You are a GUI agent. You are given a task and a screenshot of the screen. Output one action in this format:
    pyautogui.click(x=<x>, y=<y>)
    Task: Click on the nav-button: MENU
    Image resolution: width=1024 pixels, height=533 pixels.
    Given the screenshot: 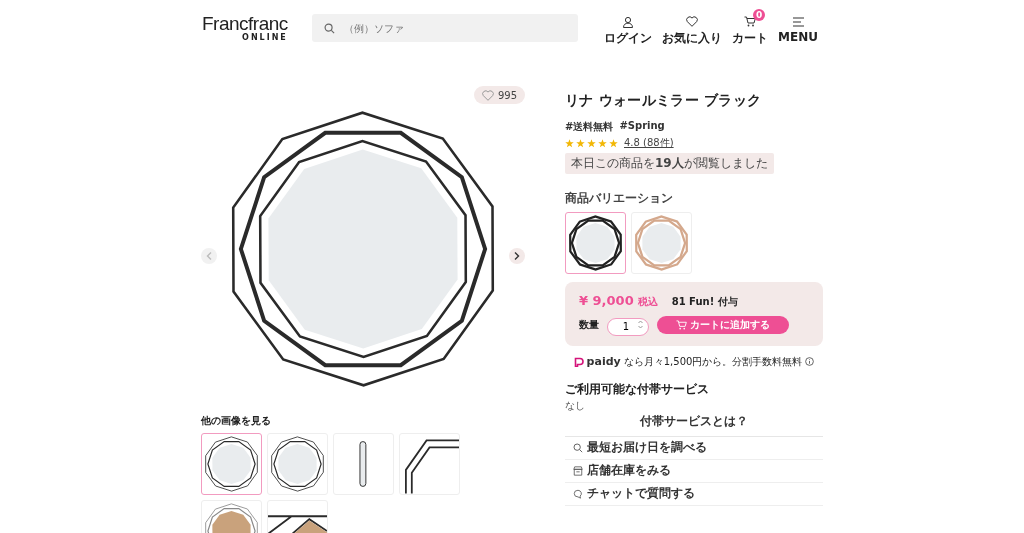 What is the action you would take?
    pyautogui.click(x=800, y=28)
    